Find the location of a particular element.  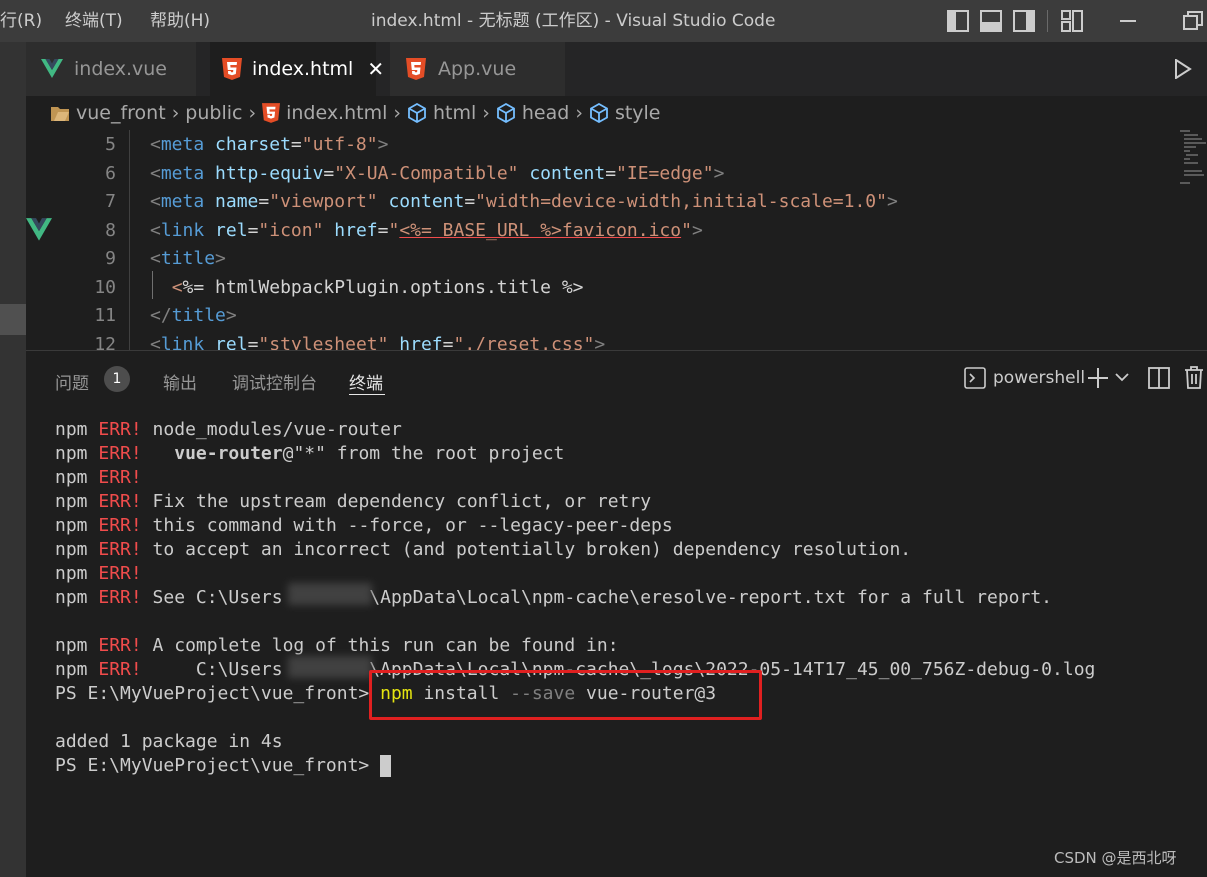

titlebar-divider is located at coordinates (1047, 21).